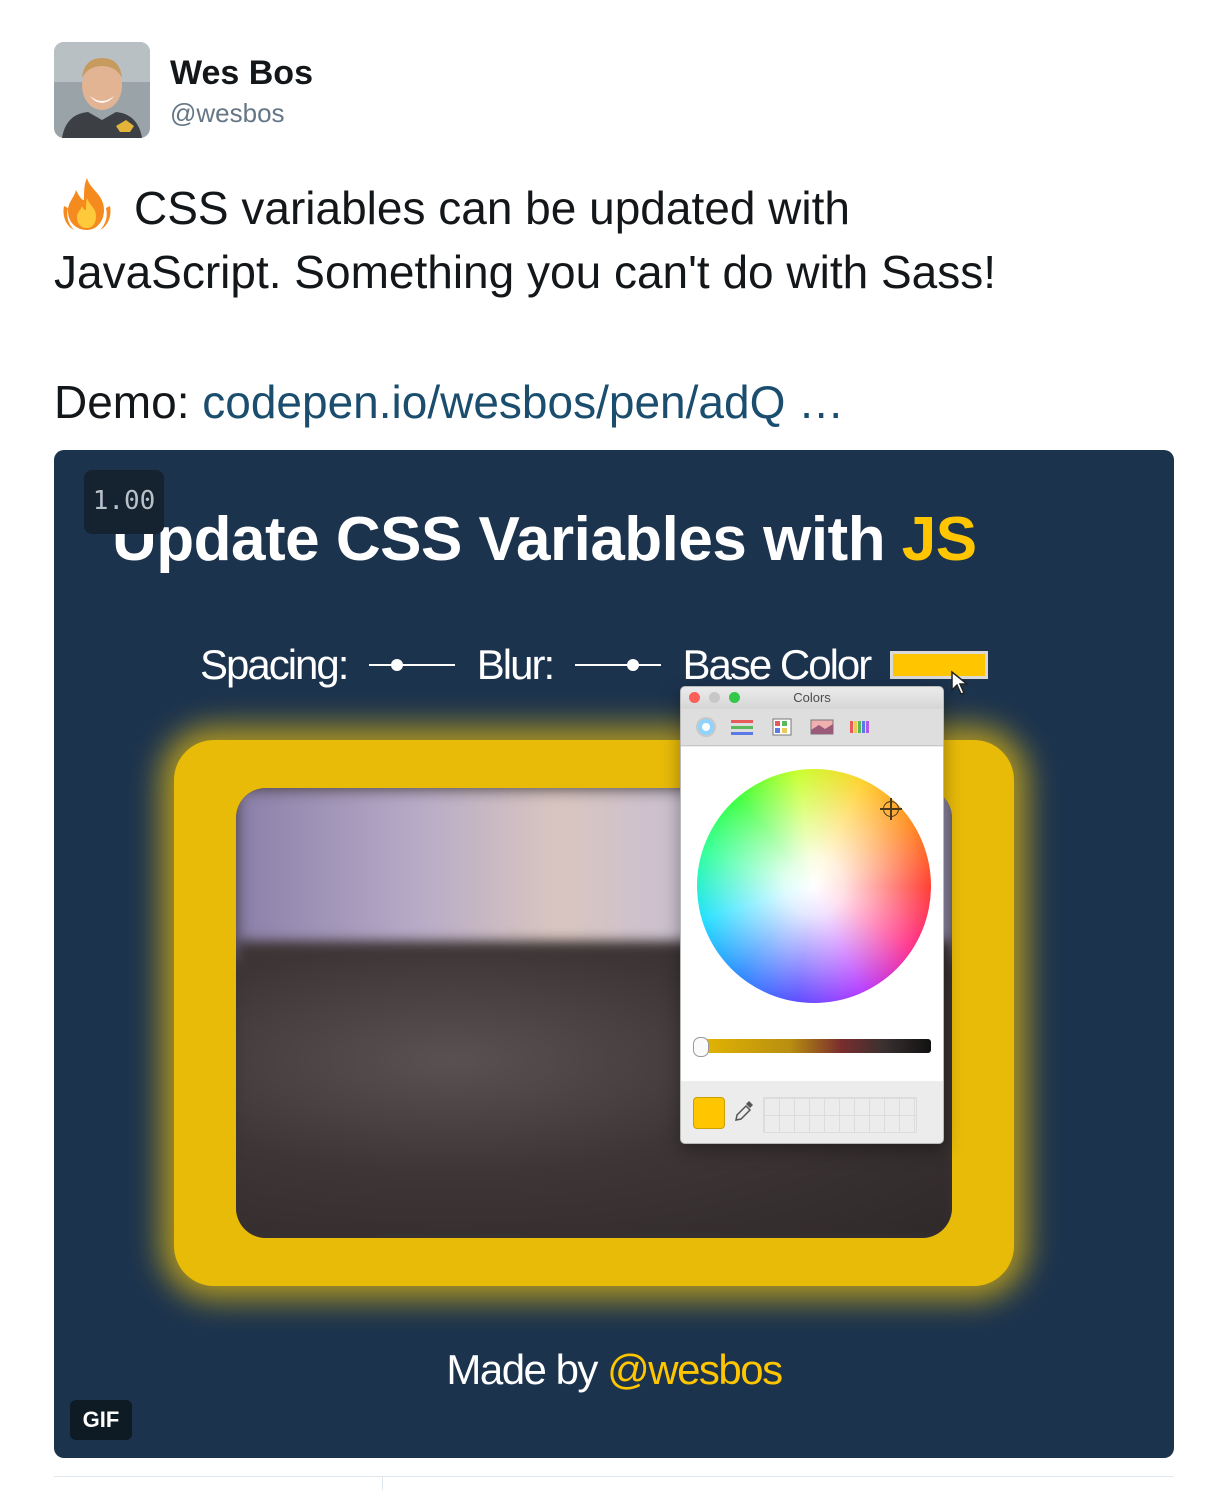 The height and width of the screenshot is (1490, 1212). I want to click on image-palette-icon, so click(822, 727).